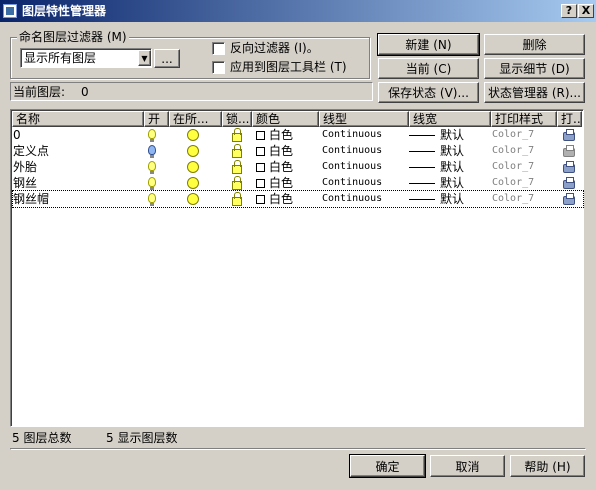 The image size is (596, 490). What do you see at coordinates (524, 119) in the screenshot?
I see `column-header-plot-style: 打印样式` at bounding box center [524, 119].